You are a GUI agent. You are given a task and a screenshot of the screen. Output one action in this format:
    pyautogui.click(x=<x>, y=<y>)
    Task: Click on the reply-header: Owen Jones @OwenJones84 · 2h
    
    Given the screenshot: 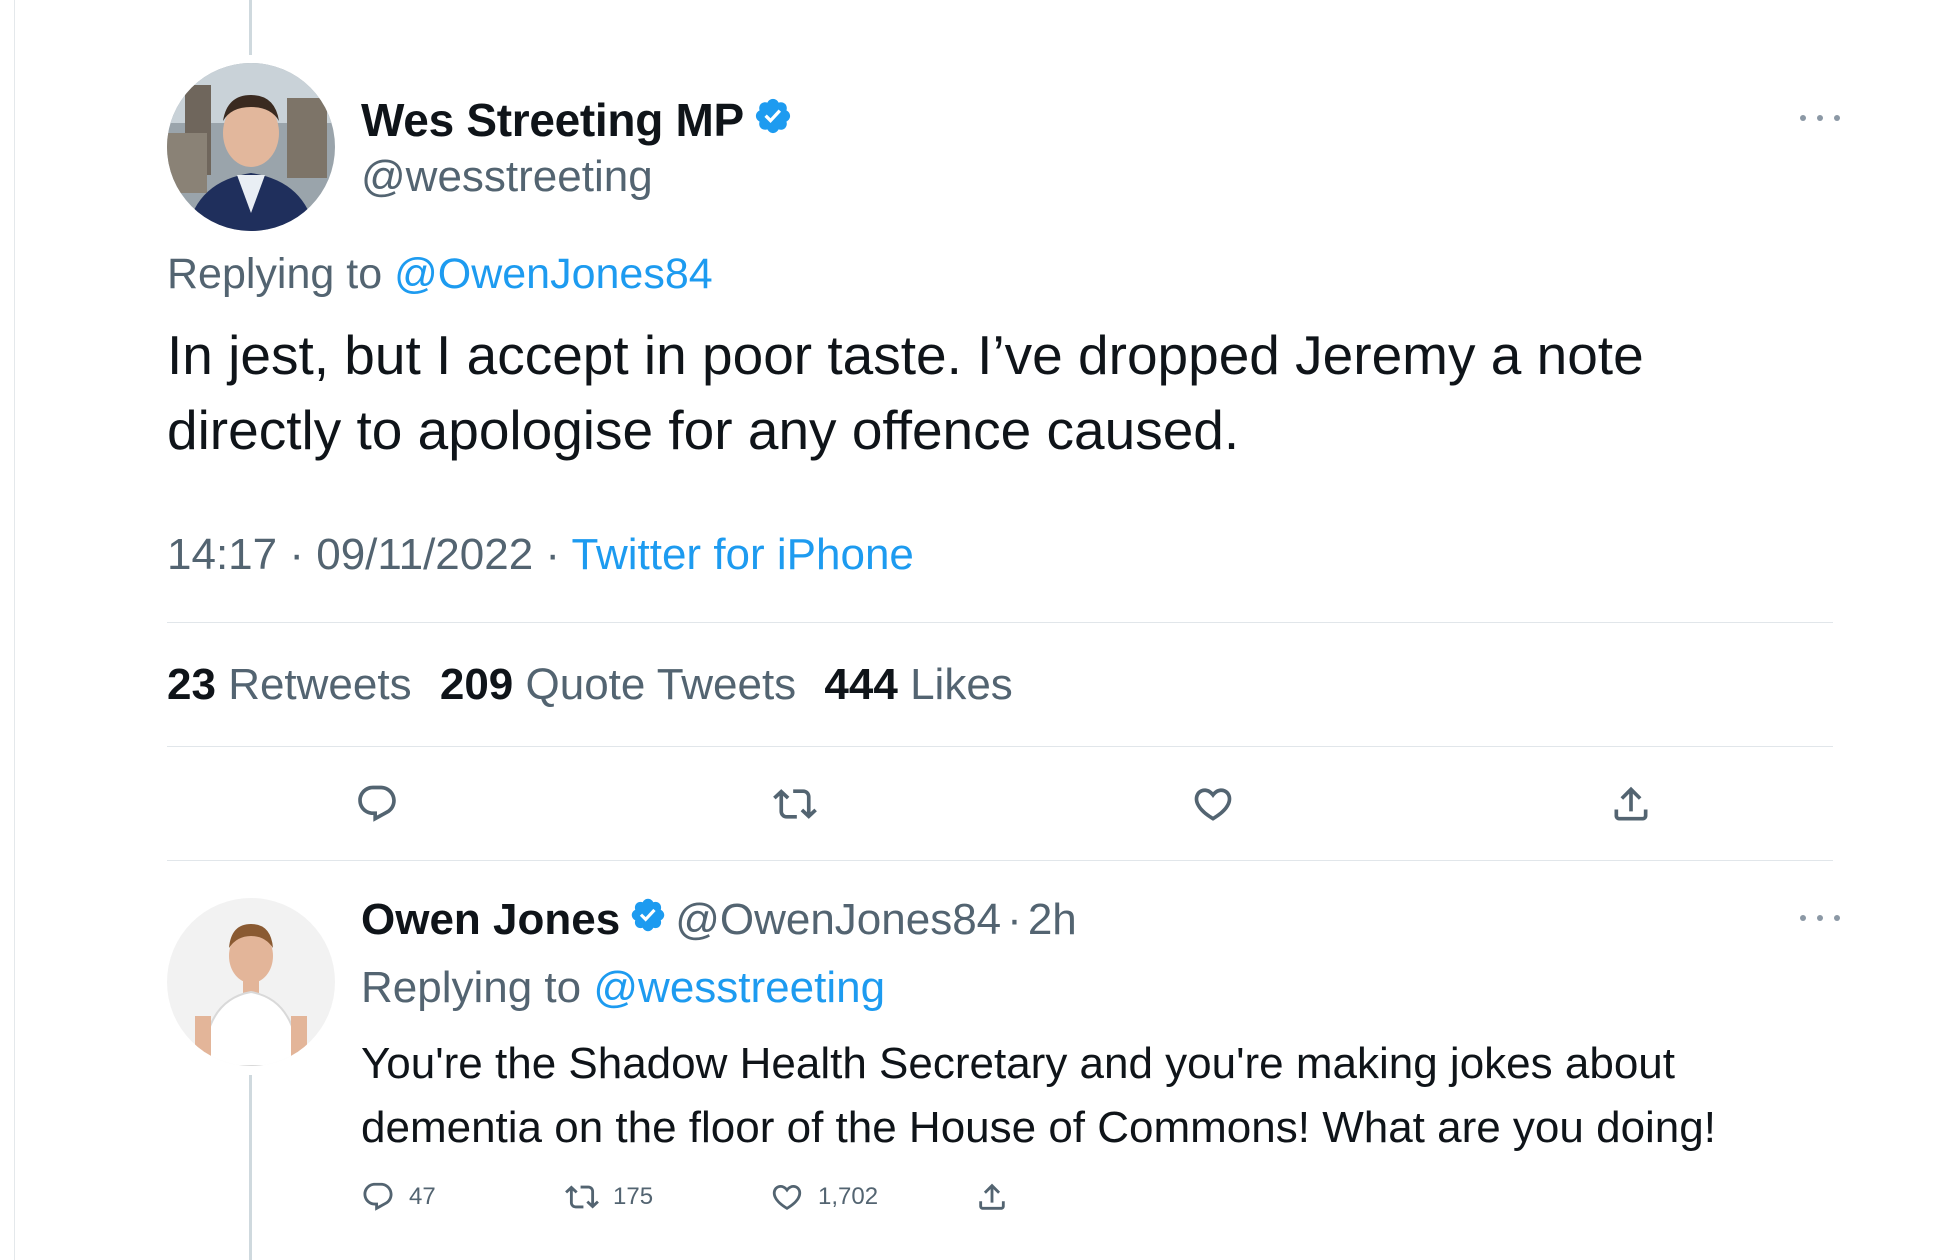 What is the action you would take?
    pyautogui.click(x=719, y=920)
    